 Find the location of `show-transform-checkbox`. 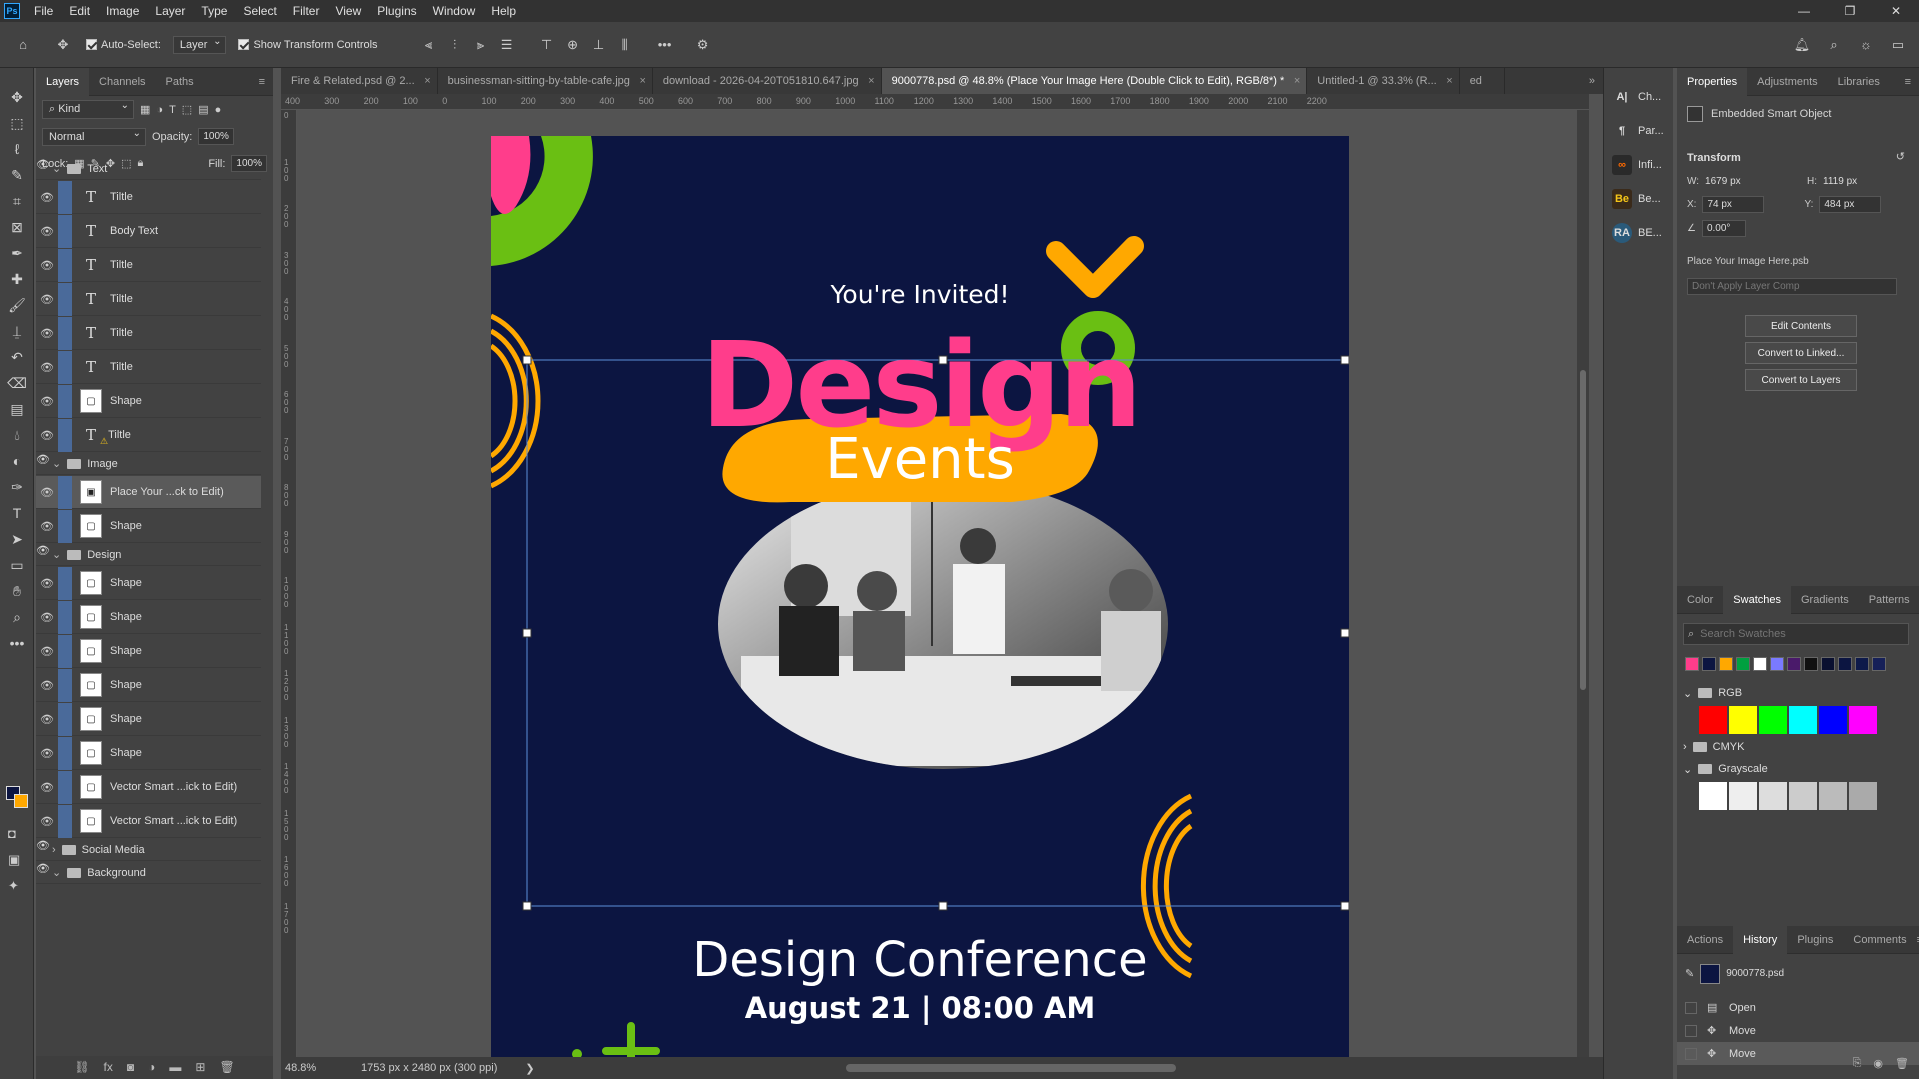

show-transform-checkbox is located at coordinates (244, 44).